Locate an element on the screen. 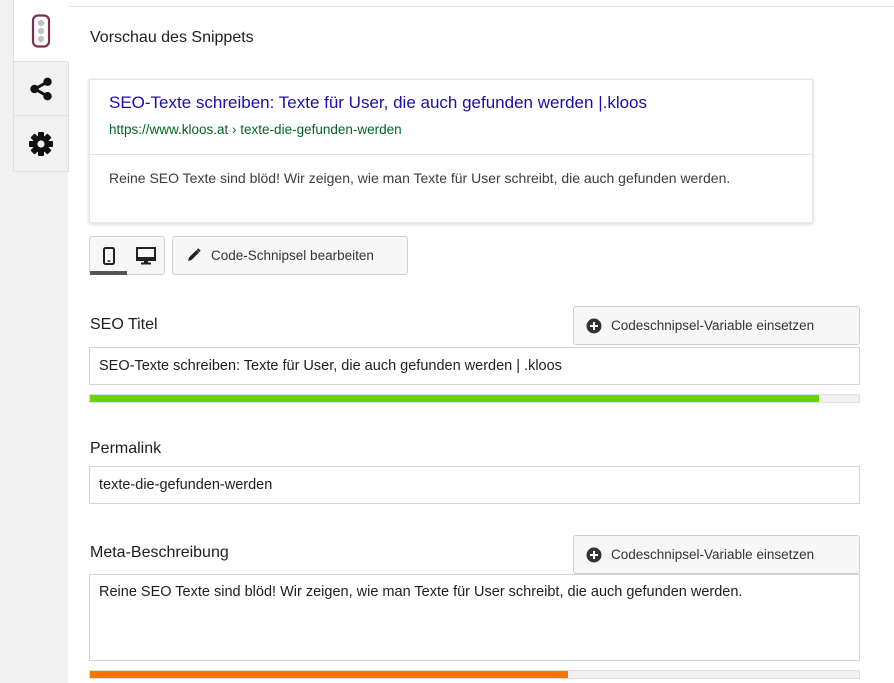 Image resolution: width=894 pixels, height=683 pixels. desktop-preview-button is located at coordinates (145, 255).